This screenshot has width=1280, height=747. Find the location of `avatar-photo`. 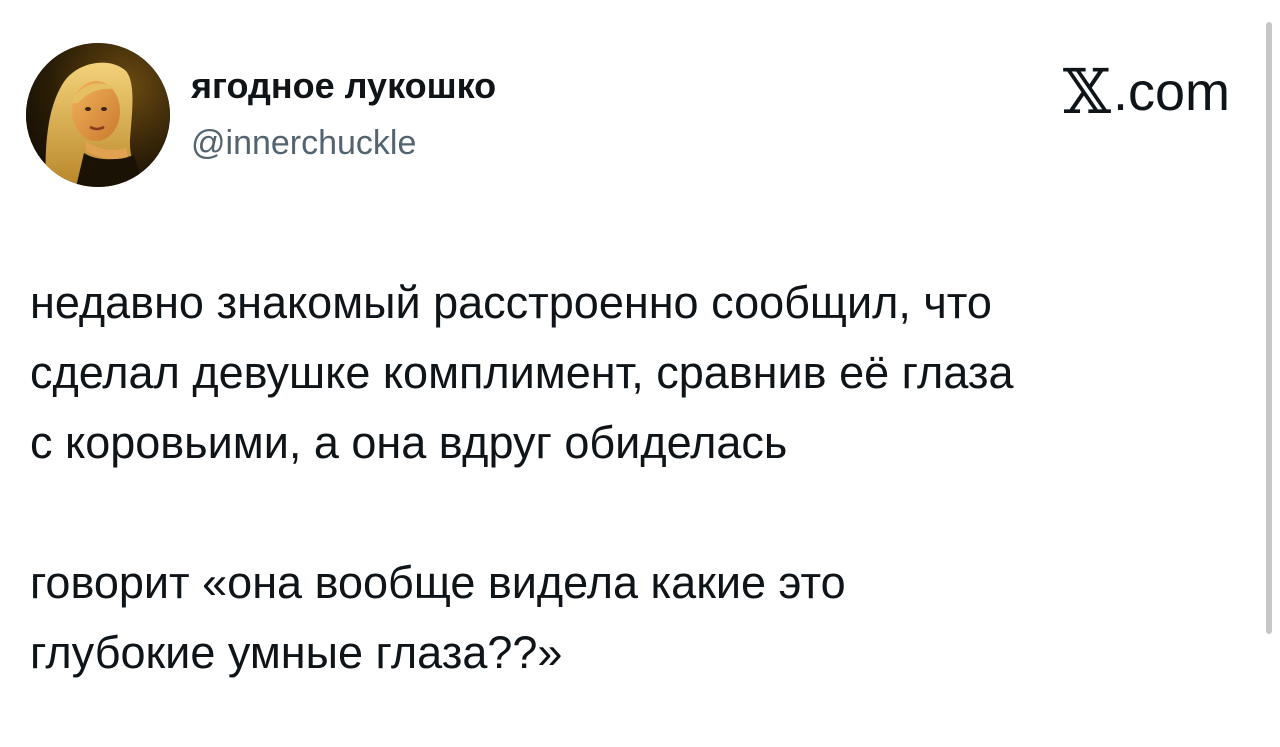

avatar-photo is located at coordinates (98, 115).